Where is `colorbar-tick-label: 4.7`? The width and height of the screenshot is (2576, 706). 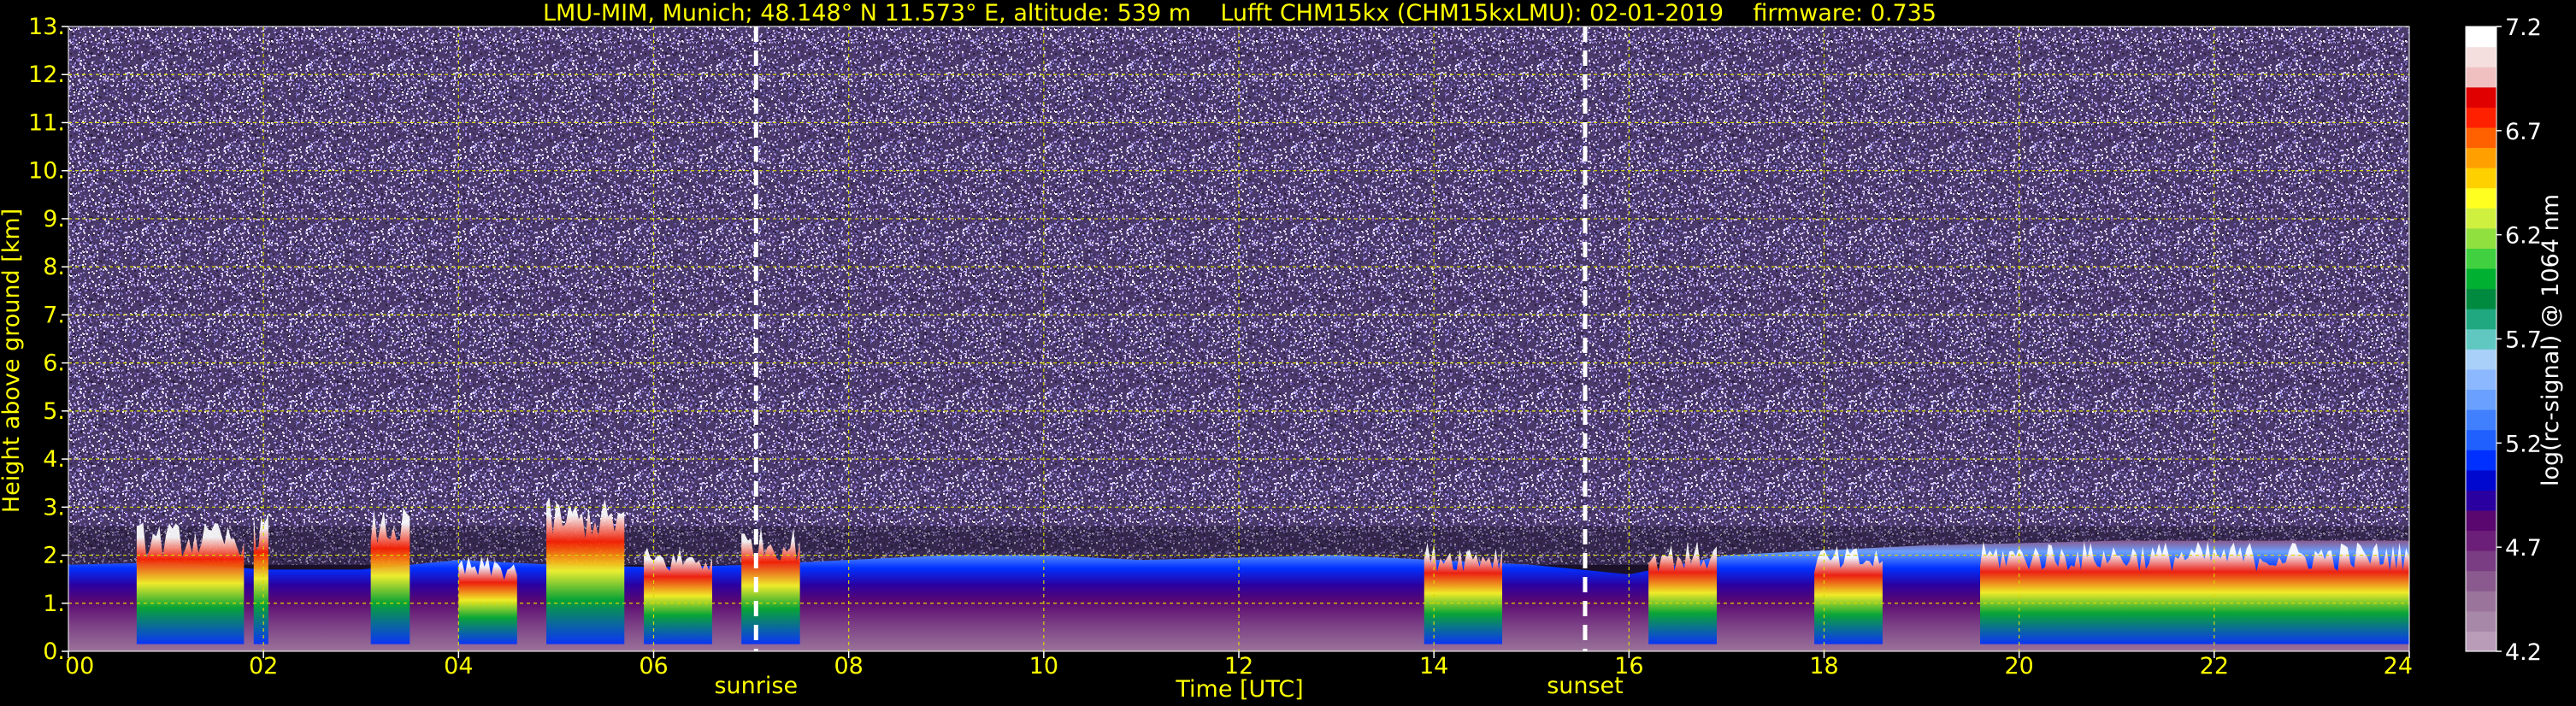 colorbar-tick-label: 4.7 is located at coordinates (2523, 548).